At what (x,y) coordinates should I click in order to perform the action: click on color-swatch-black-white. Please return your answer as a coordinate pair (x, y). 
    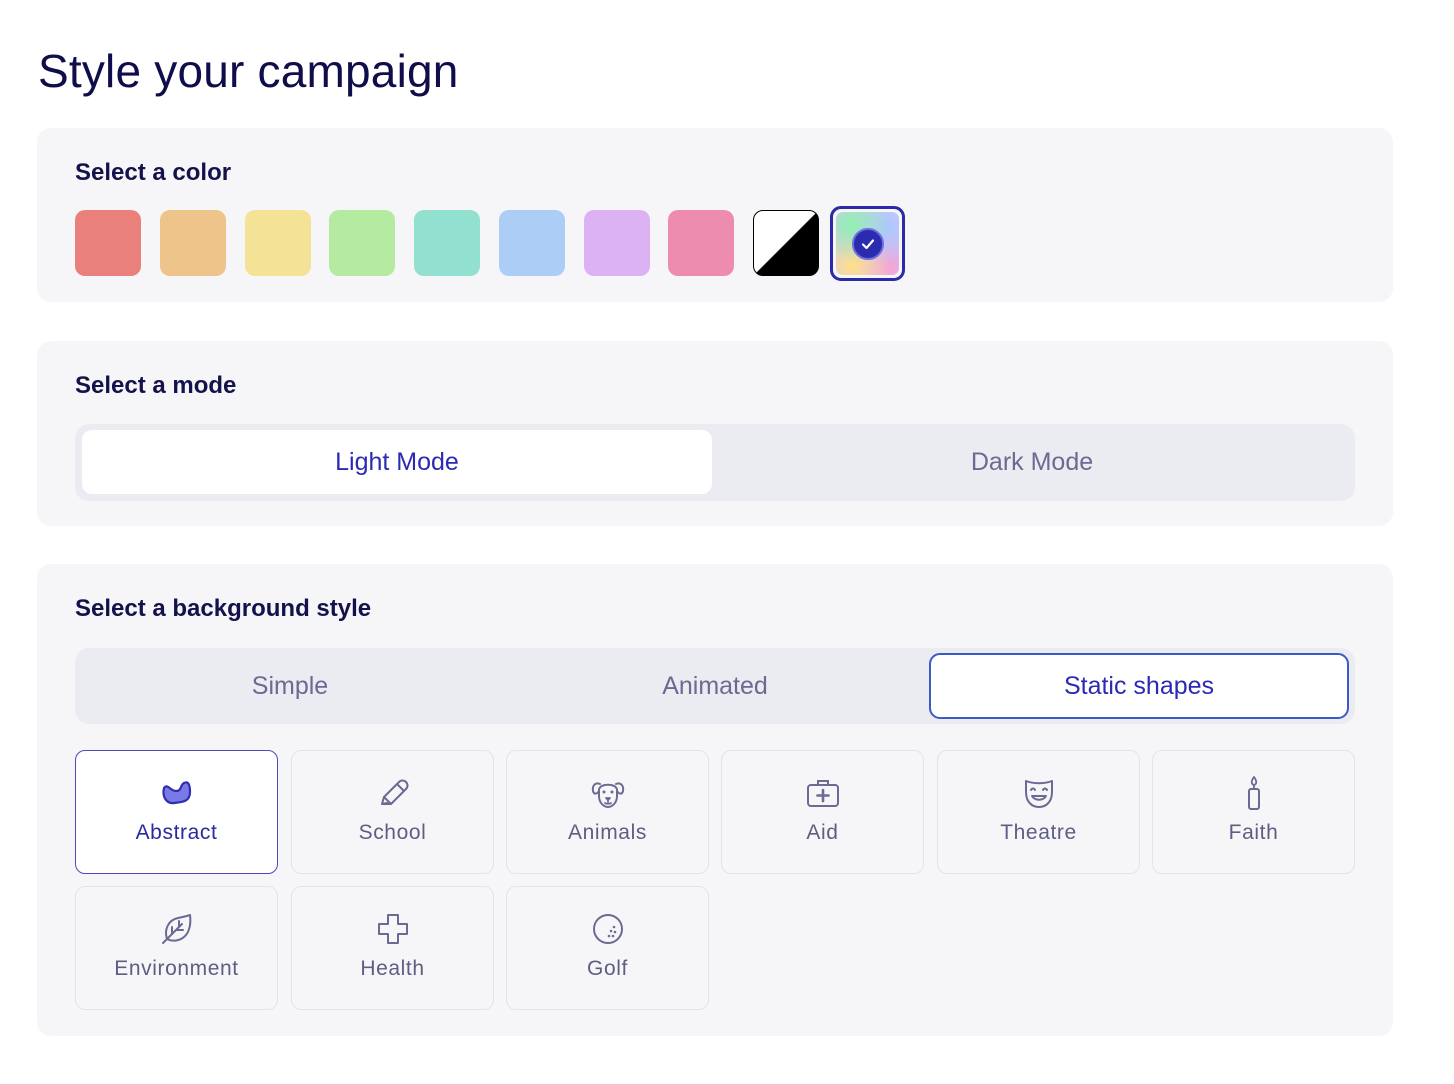
    Looking at the image, I should click on (786, 243).